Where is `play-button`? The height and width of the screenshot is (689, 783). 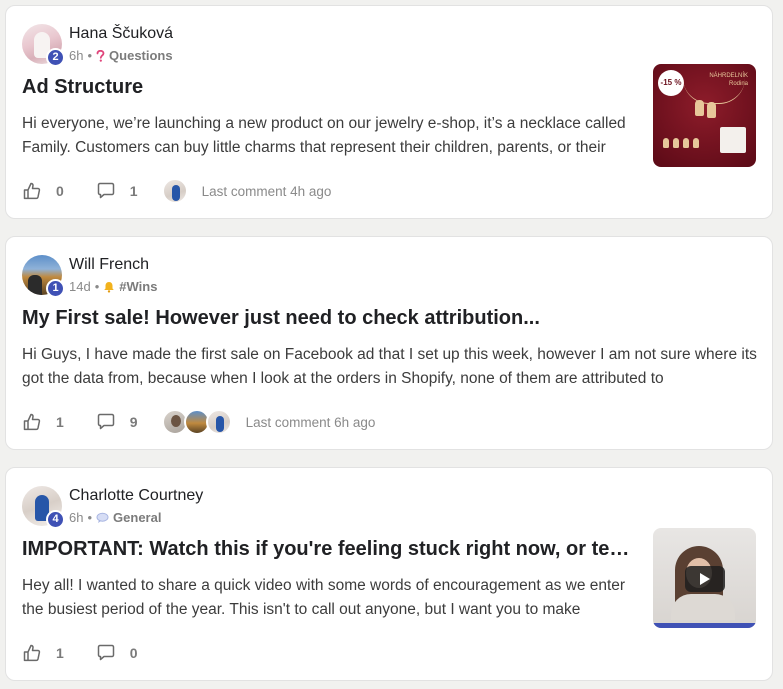 play-button is located at coordinates (705, 579).